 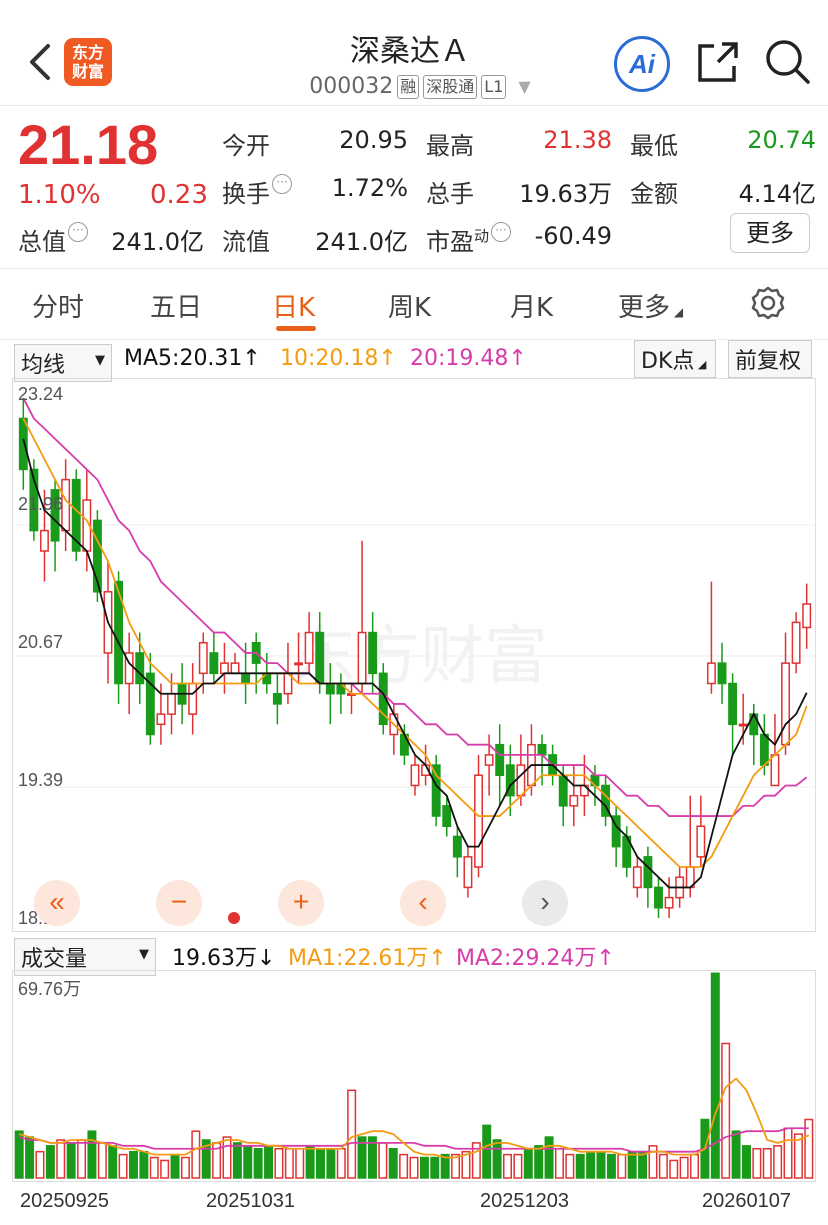 What do you see at coordinates (413, 1140) in the screenshot?
I see `volume-ma2-line` at bounding box center [413, 1140].